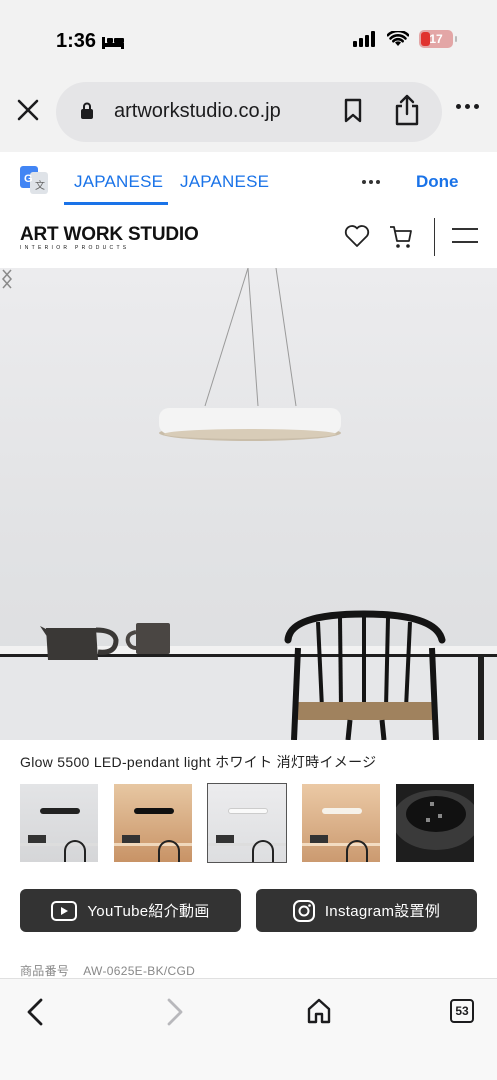 The width and height of the screenshot is (497, 1080). What do you see at coordinates (364, 39) in the screenshot?
I see `signal-icon` at bounding box center [364, 39].